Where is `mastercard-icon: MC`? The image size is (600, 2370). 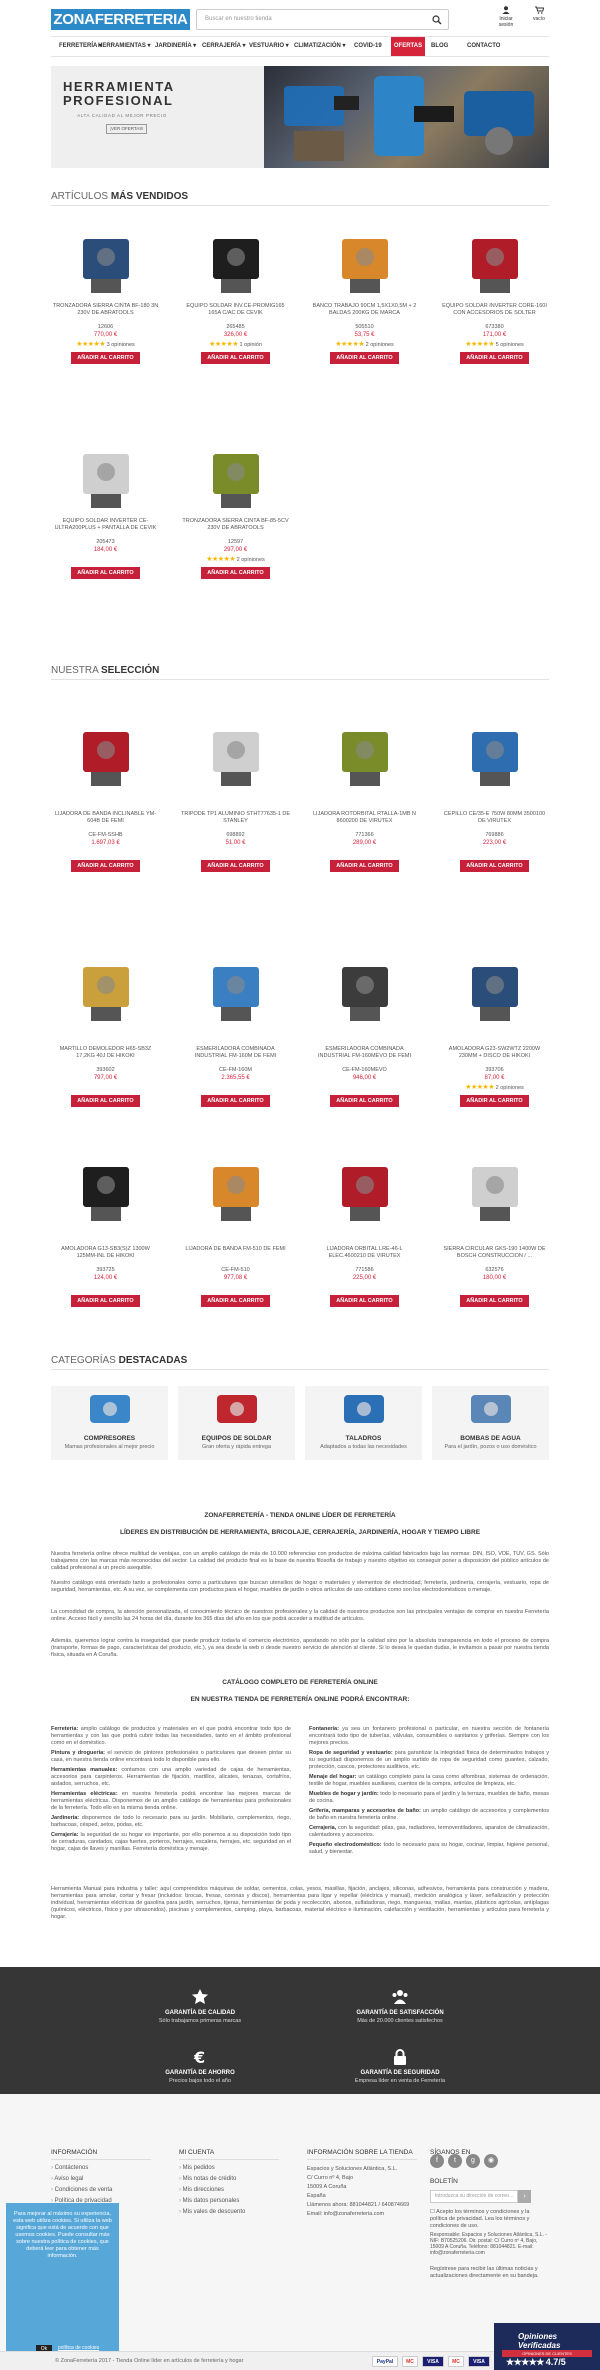 mastercard-icon: MC is located at coordinates (410, 2361).